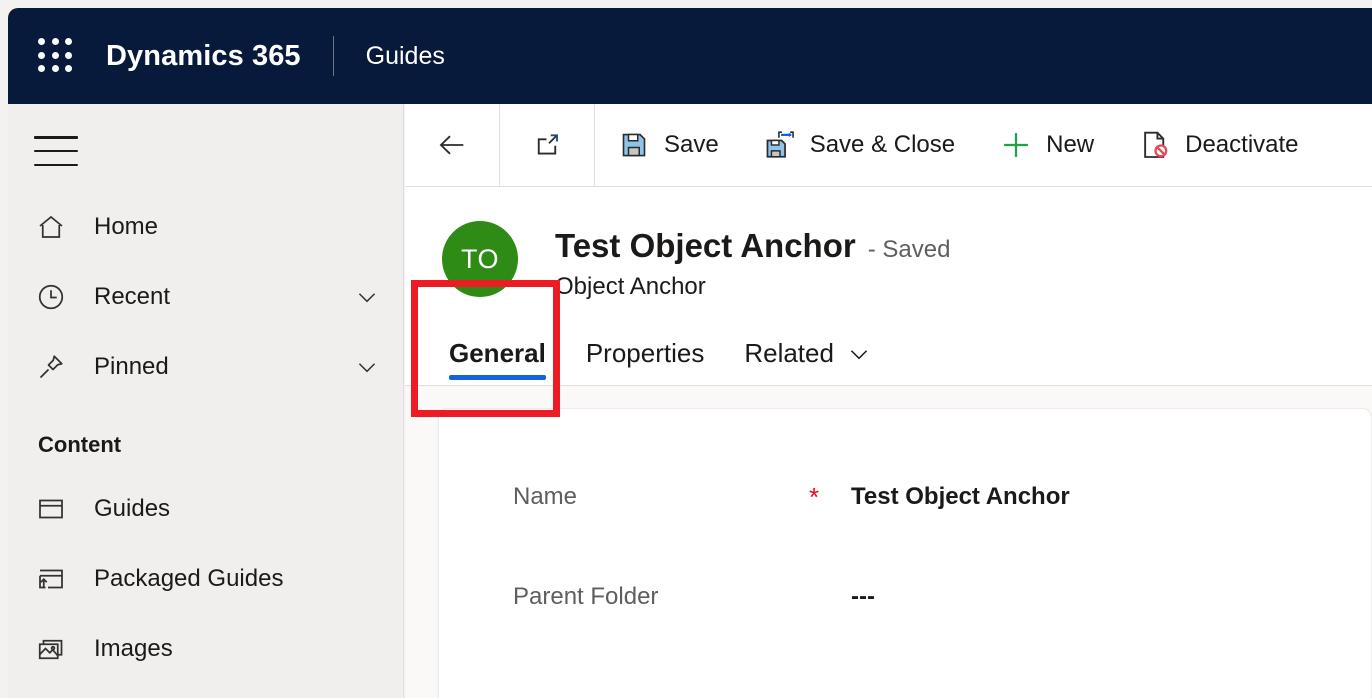 The image size is (1372, 698). Describe the element at coordinates (1070, 144) in the screenshot. I see `new-label: New` at that location.